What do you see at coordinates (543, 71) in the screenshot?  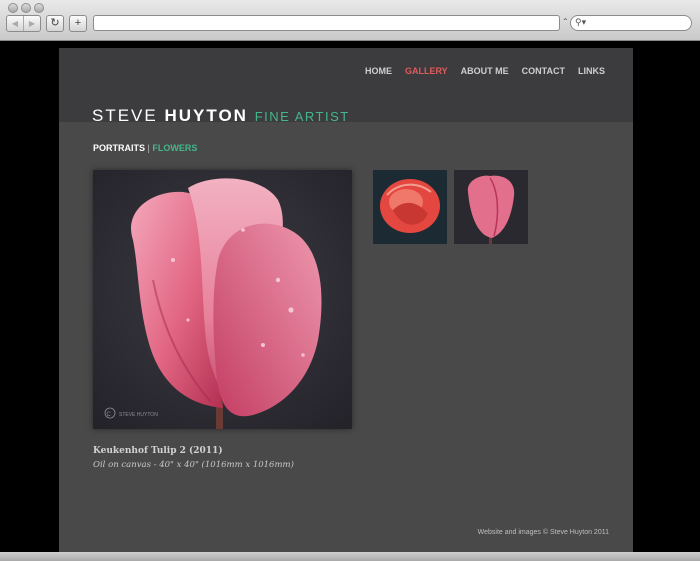 I see `nav-contact: CONTACT` at bounding box center [543, 71].